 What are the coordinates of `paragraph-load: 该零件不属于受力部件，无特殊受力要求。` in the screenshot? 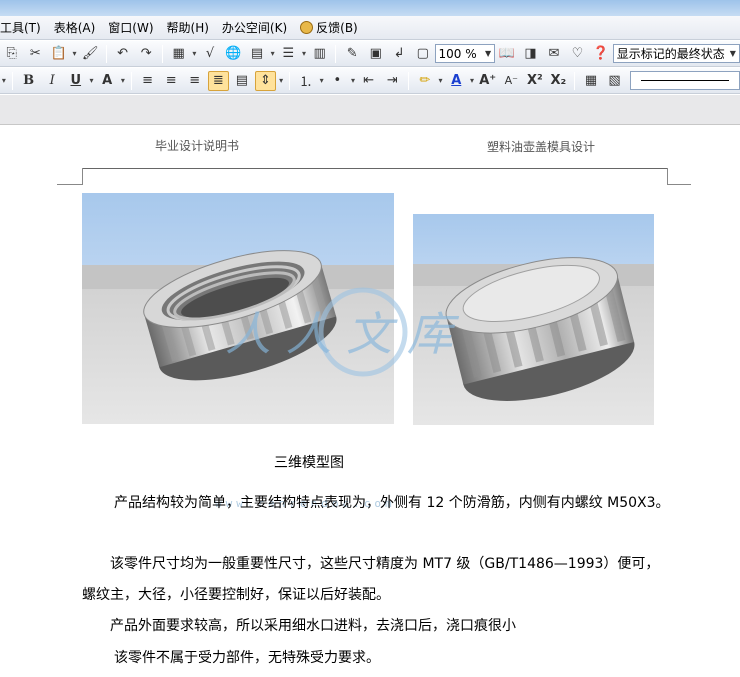 It's located at (247, 658).